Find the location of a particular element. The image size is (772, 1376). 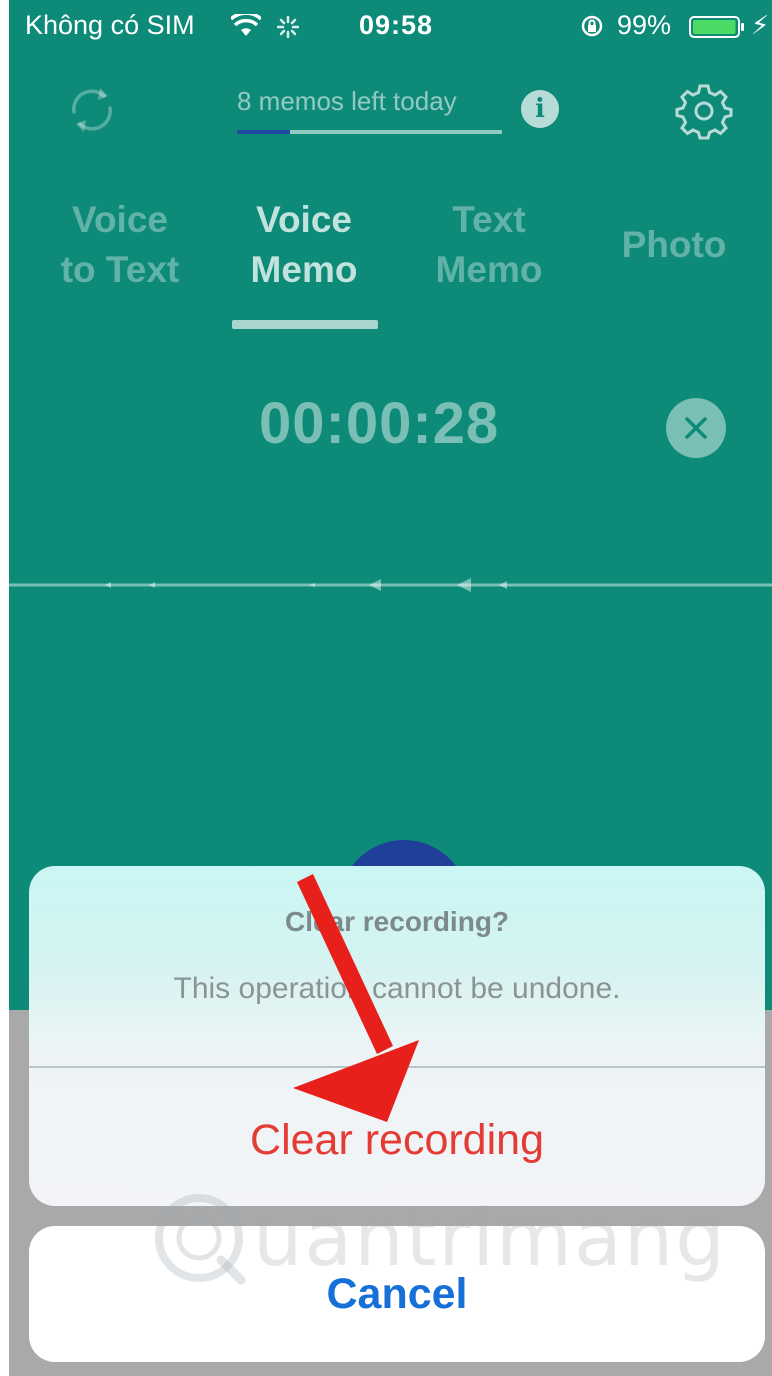

info-icon: i is located at coordinates (540, 109).